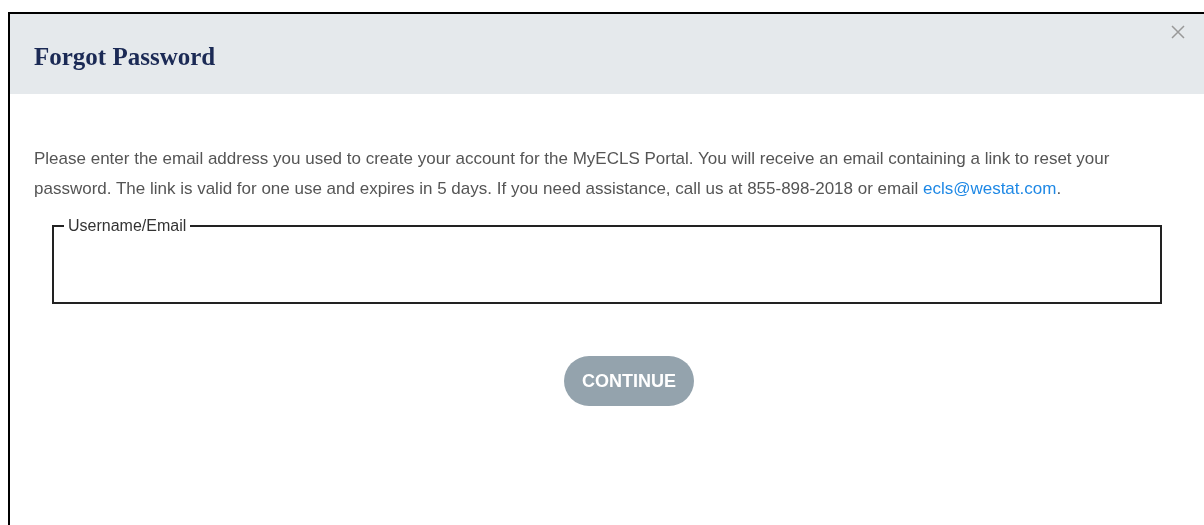  Describe the element at coordinates (989, 188) in the screenshot. I see `email-link: ecls@westat.com` at that location.